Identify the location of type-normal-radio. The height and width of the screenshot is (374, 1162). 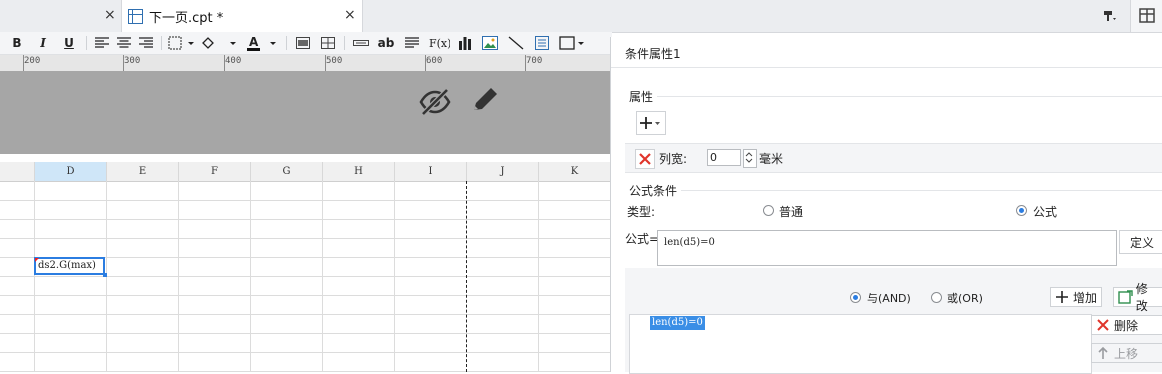
(768, 210).